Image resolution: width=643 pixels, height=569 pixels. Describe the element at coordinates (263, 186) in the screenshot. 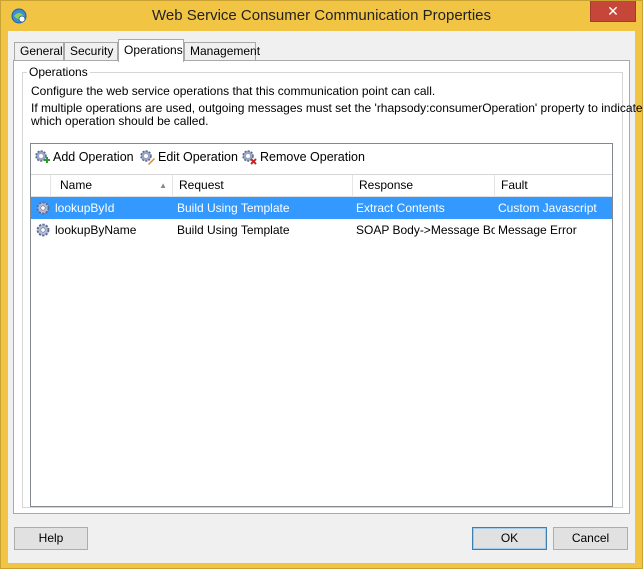

I see `header-request: Request` at that location.